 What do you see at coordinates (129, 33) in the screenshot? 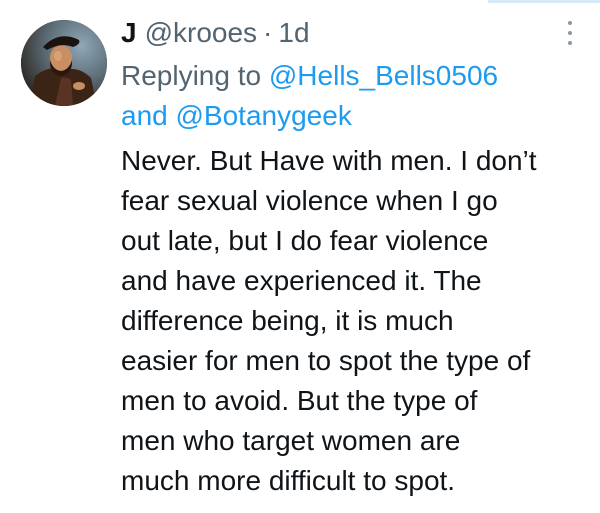
I see `display-name: J` at bounding box center [129, 33].